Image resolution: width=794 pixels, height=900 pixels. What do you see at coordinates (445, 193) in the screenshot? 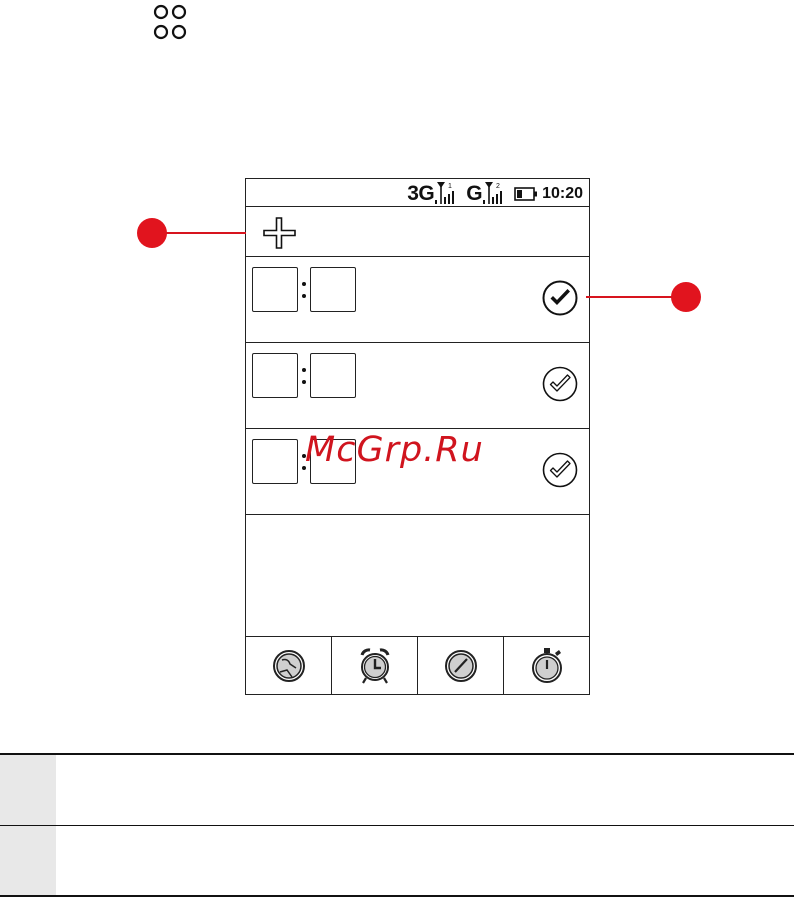
I see `signal-icon: 1` at bounding box center [445, 193].